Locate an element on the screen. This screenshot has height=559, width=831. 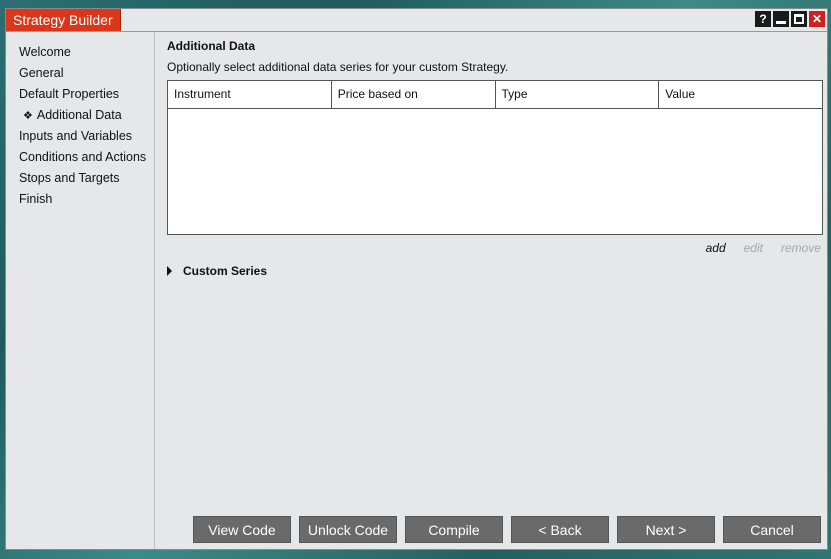
unlock-code-button: Unlock Code is located at coordinates (348, 529).